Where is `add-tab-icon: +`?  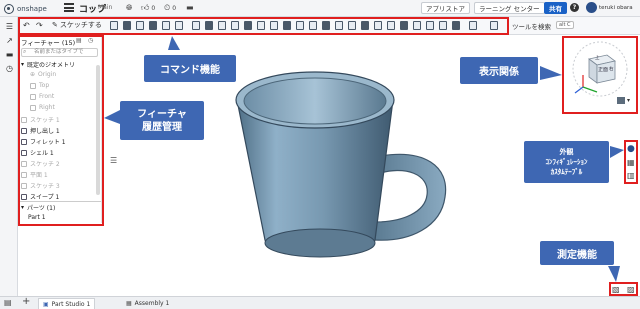 add-tab-icon: + is located at coordinates (26, 301).